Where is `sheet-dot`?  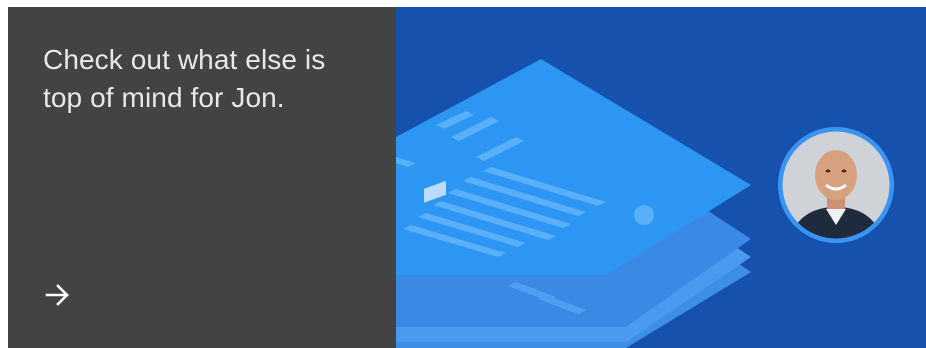
sheet-dot is located at coordinates (644, 215).